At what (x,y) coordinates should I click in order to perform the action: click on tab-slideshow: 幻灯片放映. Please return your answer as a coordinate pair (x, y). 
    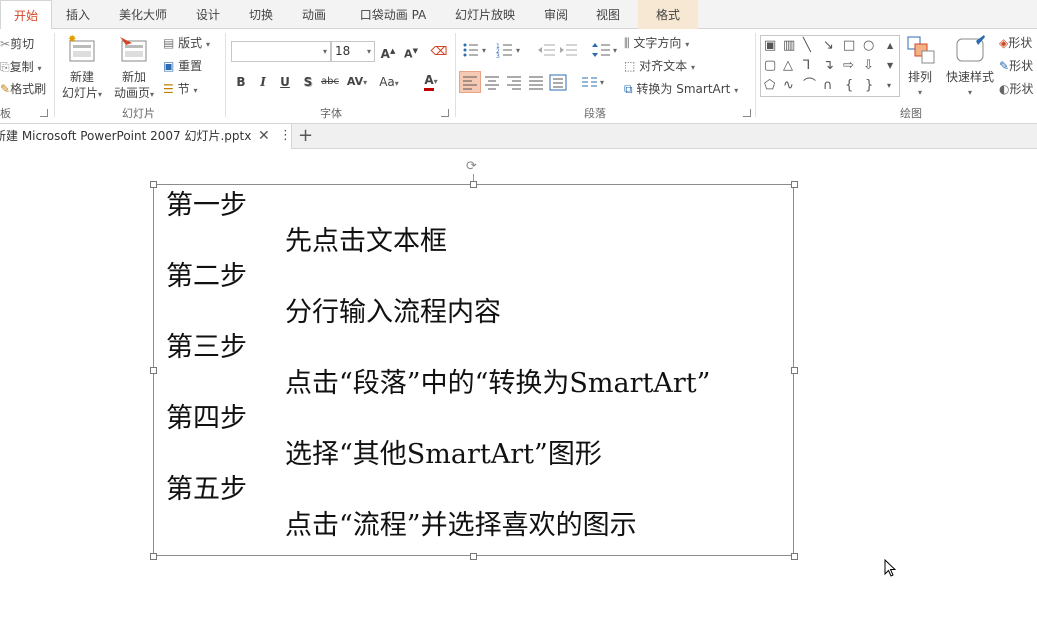
    Looking at the image, I should click on (485, 14).